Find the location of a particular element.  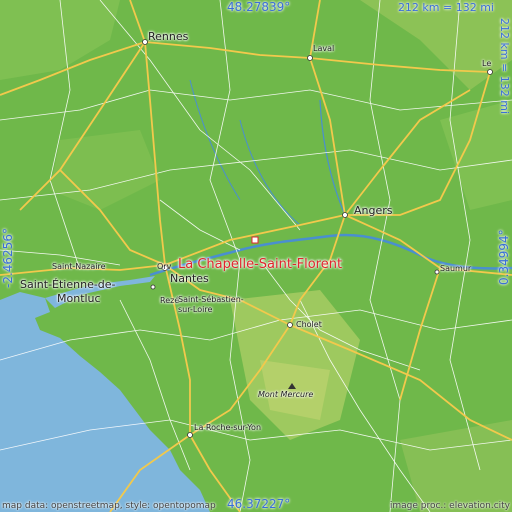

city-label-orvault: Orv is located at coordinates (164, 266).